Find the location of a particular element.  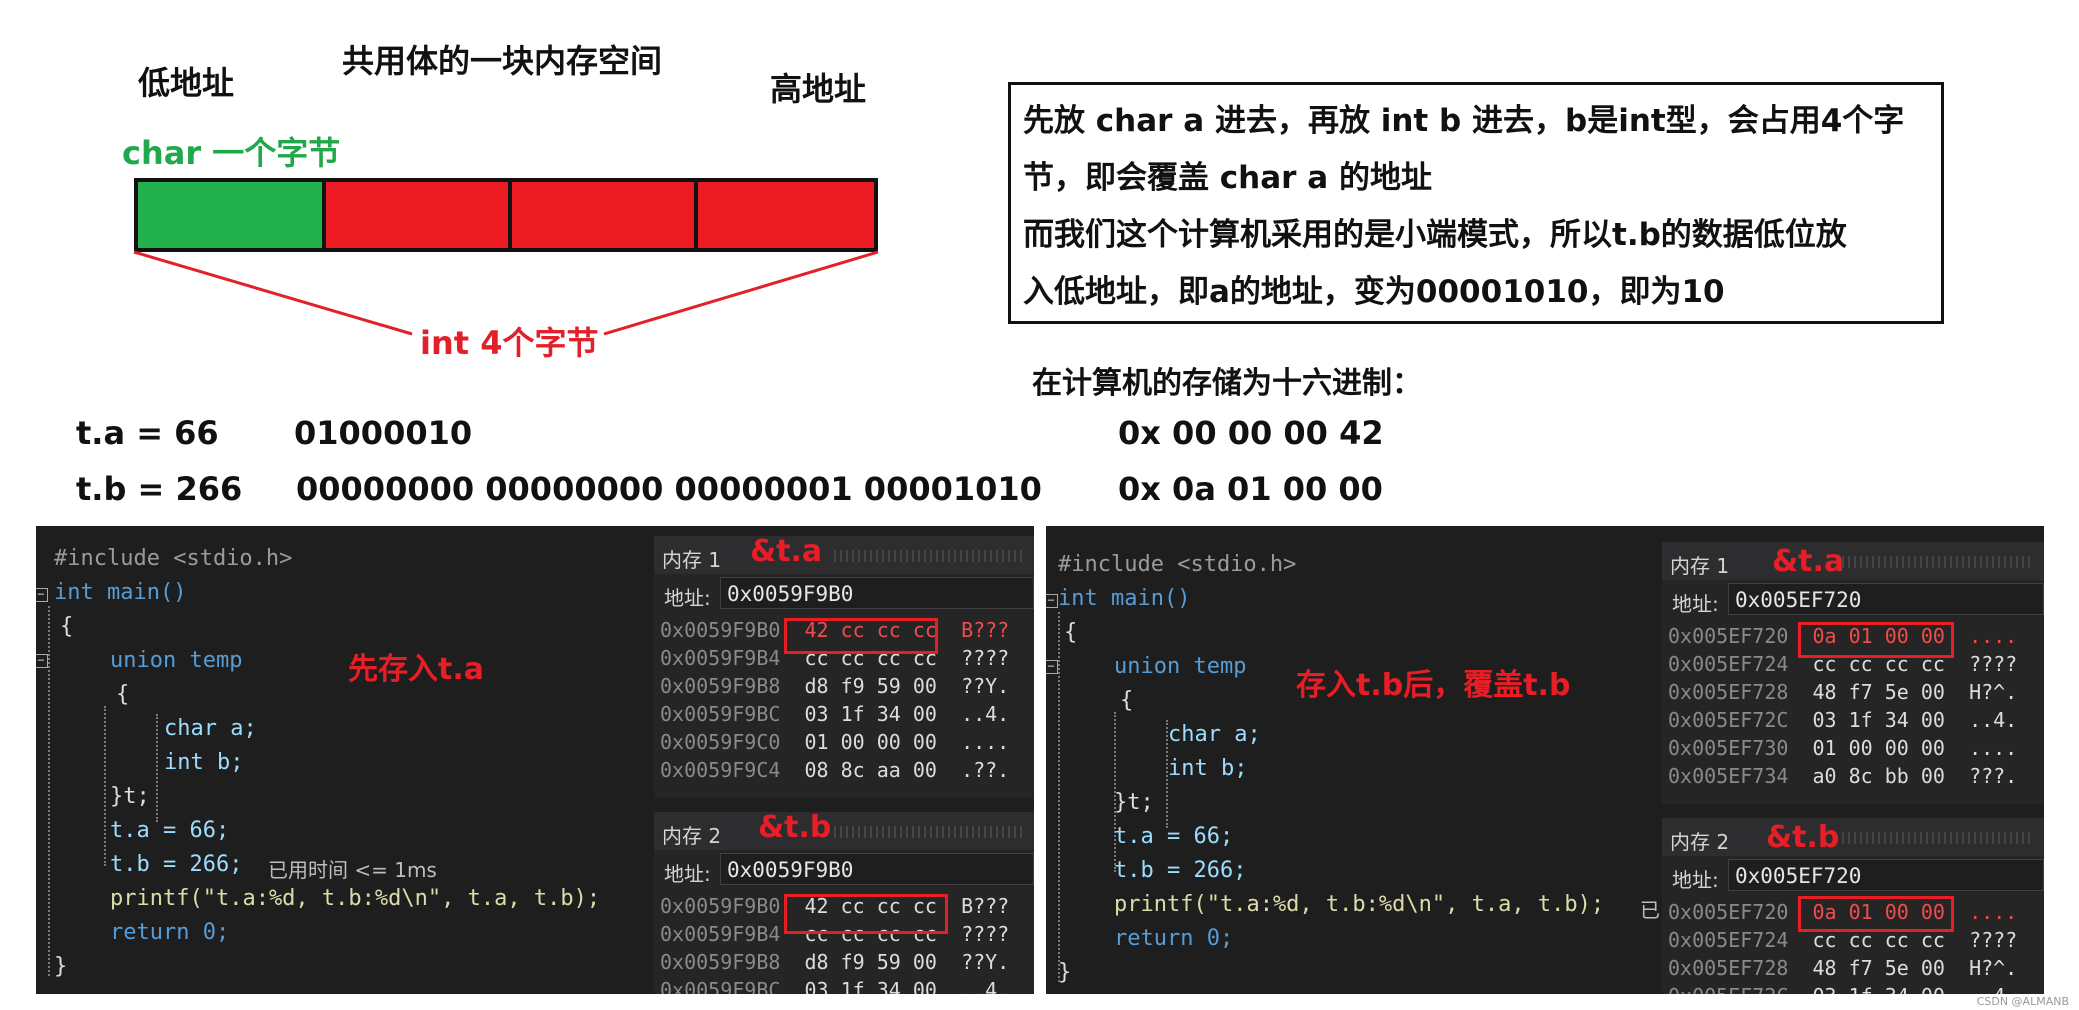

memory-row: 0x0059F9C4 08 8c aa 00 .??. is located at coordinates (834, 770).